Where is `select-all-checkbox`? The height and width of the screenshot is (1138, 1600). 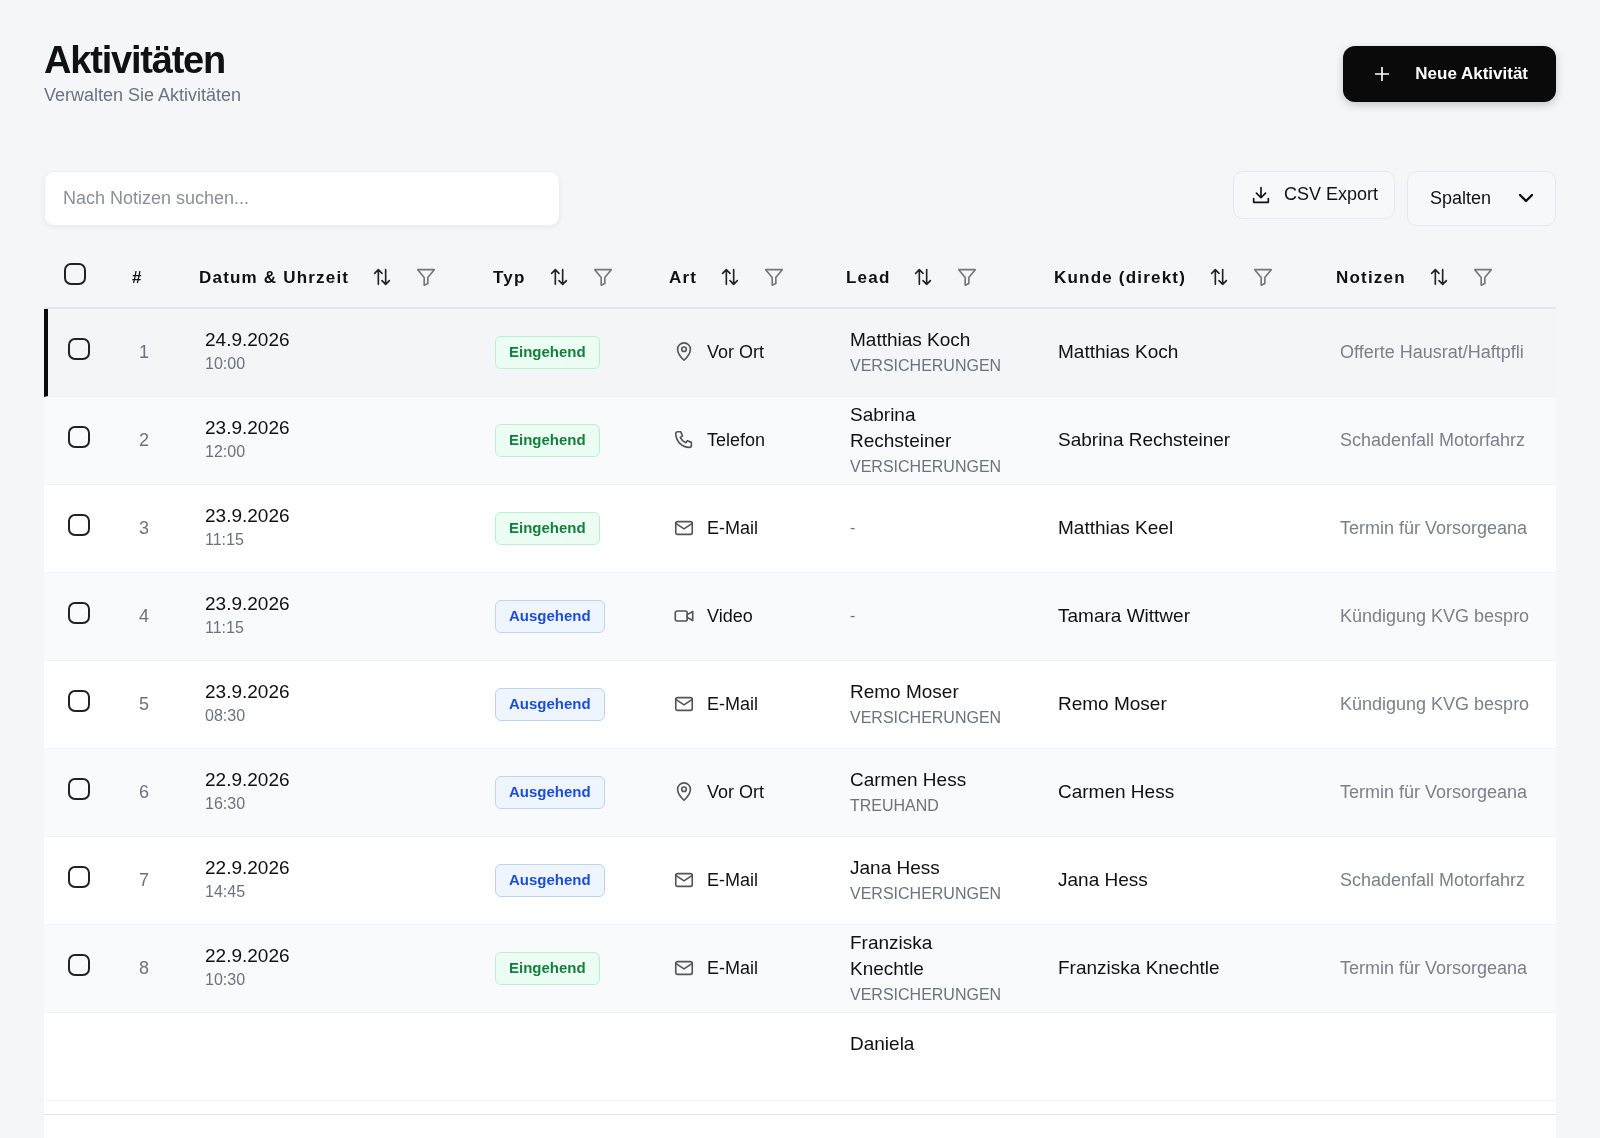 select-all-checkbox is located at coordinates (75, 273).